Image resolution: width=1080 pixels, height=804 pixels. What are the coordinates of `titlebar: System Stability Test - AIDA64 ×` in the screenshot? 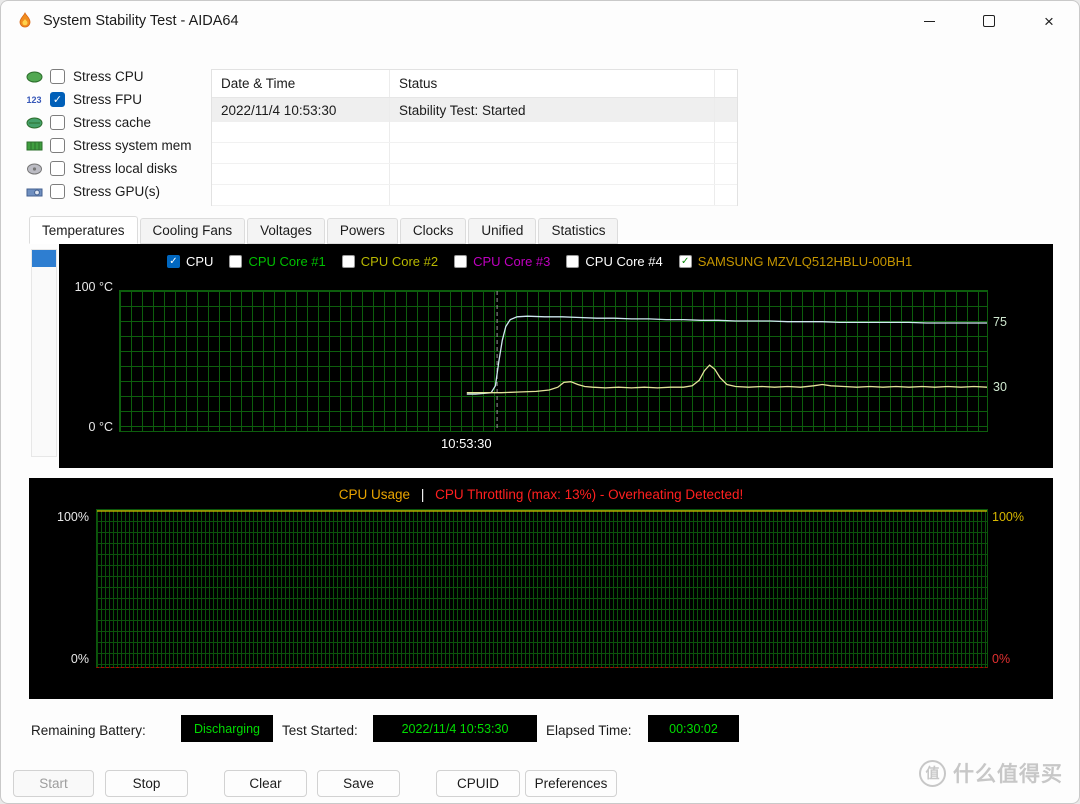 It's located at (540, 21).